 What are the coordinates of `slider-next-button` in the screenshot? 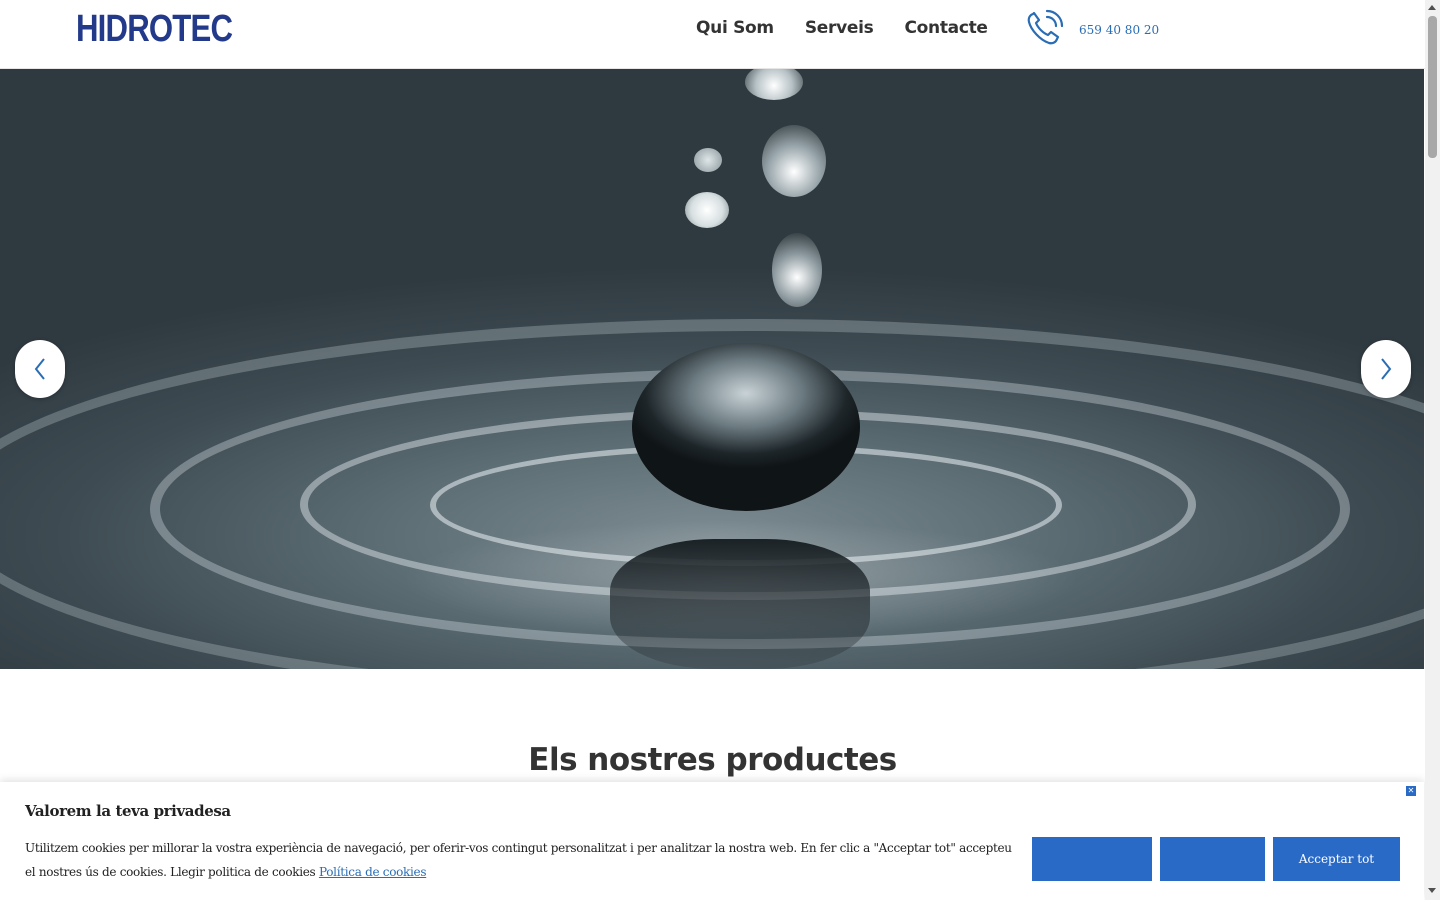 It's located at (1386, 369).